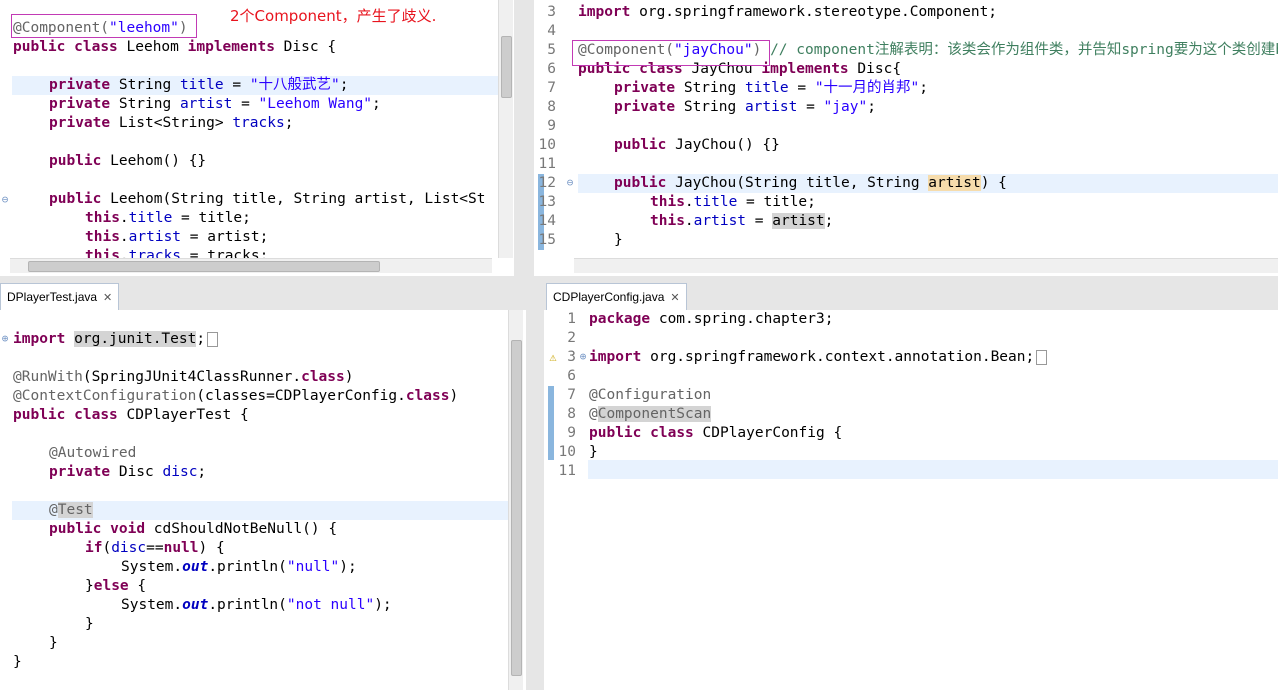 Image resolution: width=1278 pixels, height=690 pixels. Describe the element at coordinates (131, 415) in the screenshot. I see `code-line: public class CDPlayerTest {` at that location.